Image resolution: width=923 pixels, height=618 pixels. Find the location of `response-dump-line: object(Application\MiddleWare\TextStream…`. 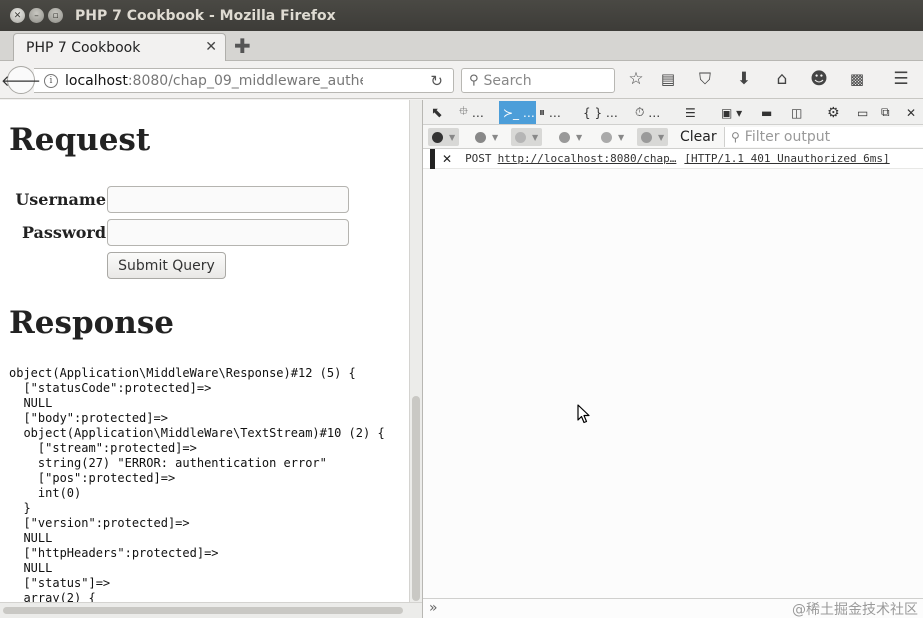

response-dump-line: object(Application\MiddleWare\TextStream… is located at coordinates (197, 433).